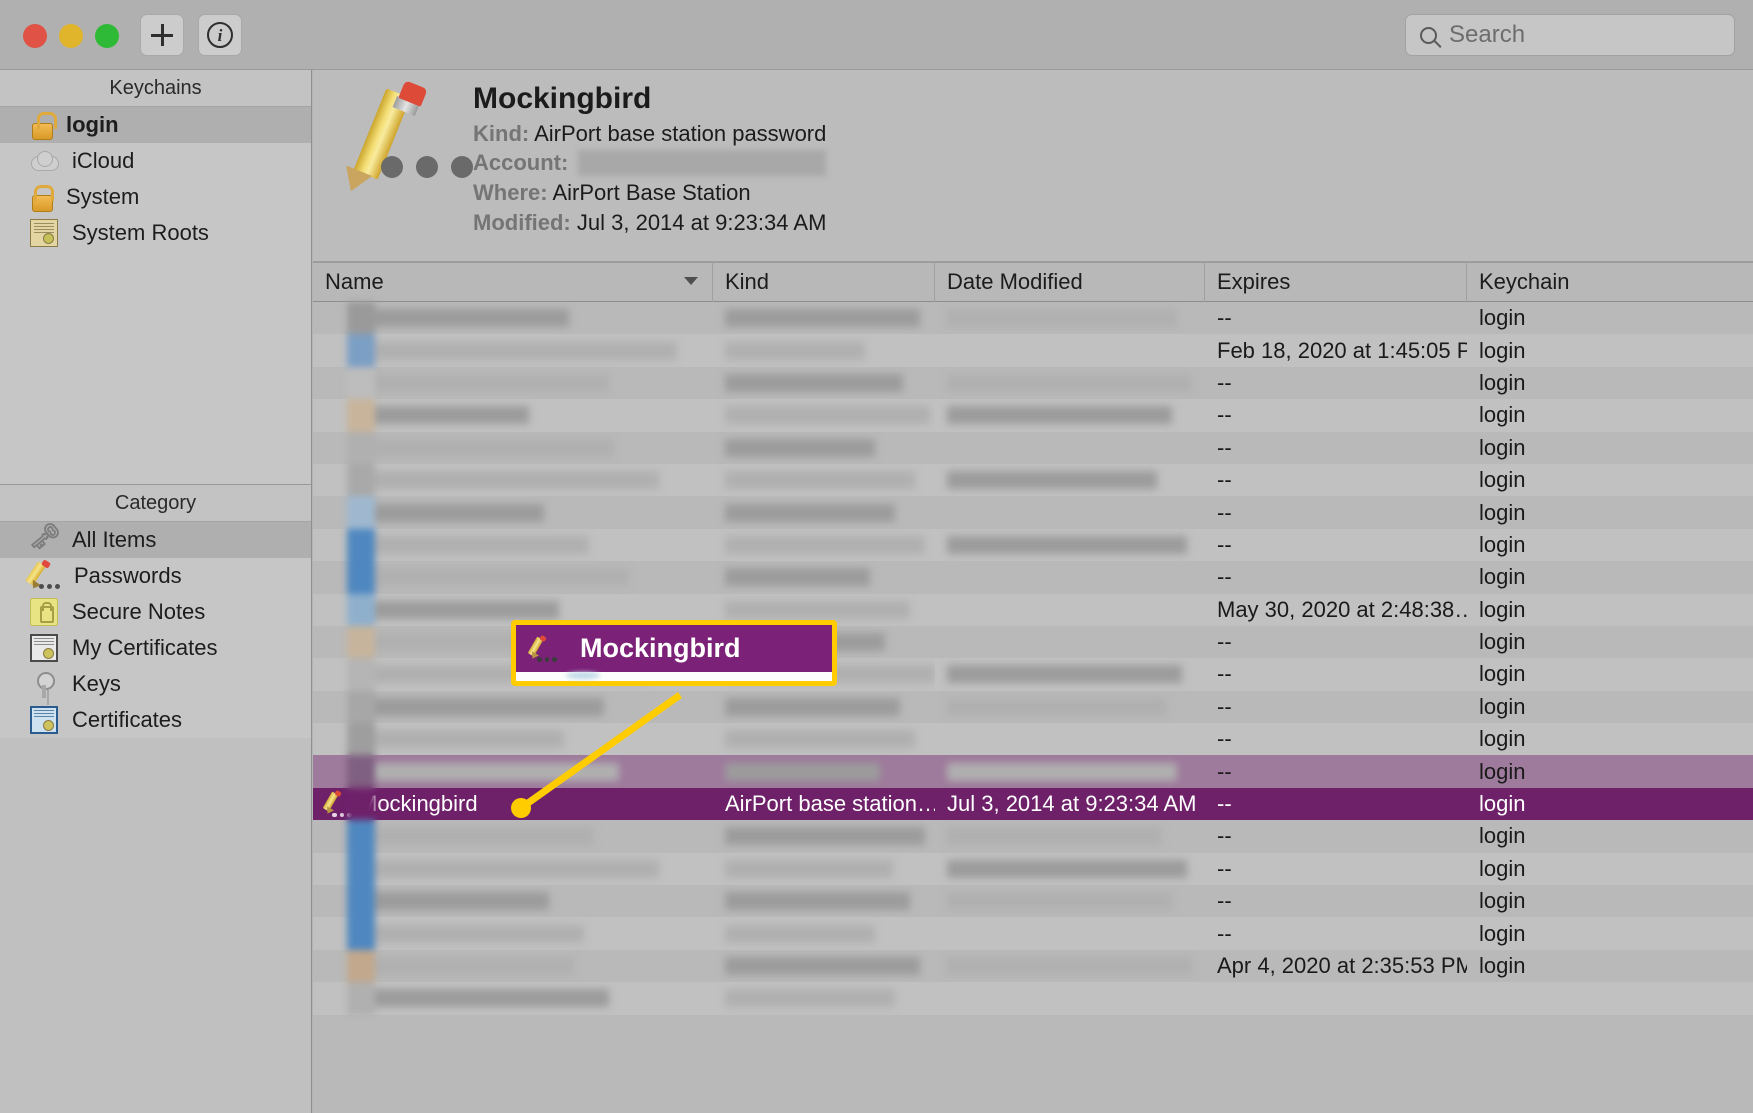 The width and height of the screenshot is (1753, 1113). What do you see at coordinates (127, 719) in the screenshot?
I see `sidebar-item-label: Certificates` at bounding box center [127, 719].